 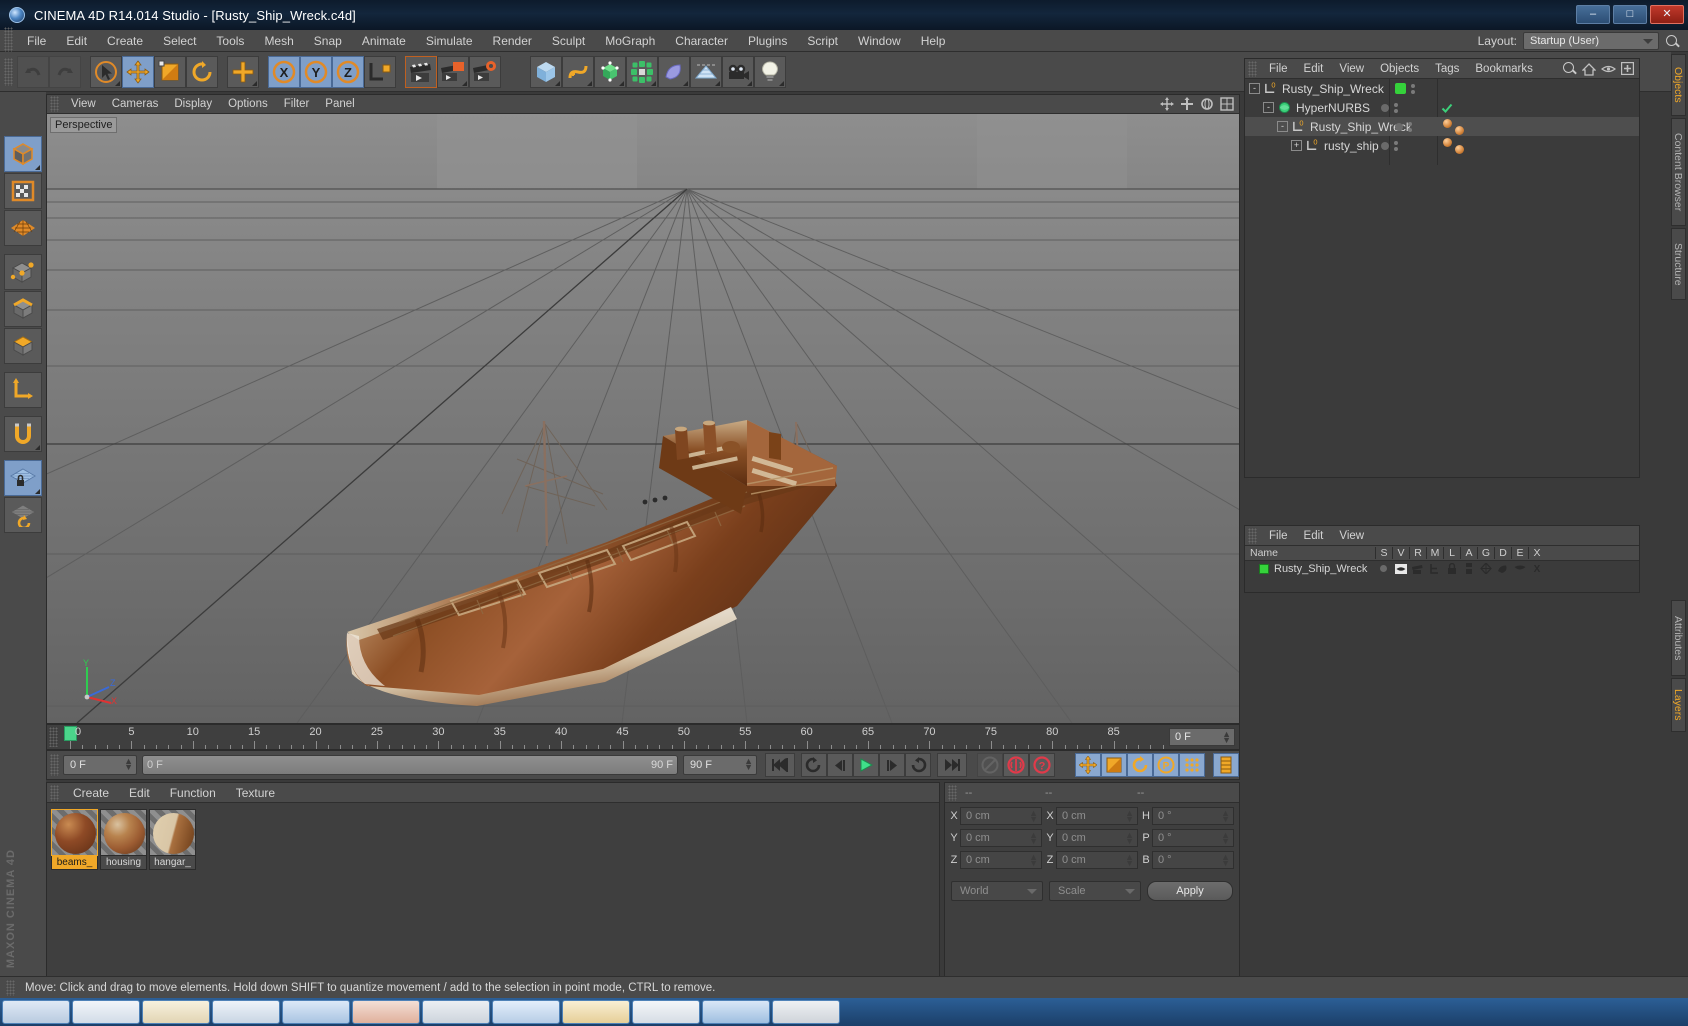 I want to click on light-icon, so click(x=770, y=71).